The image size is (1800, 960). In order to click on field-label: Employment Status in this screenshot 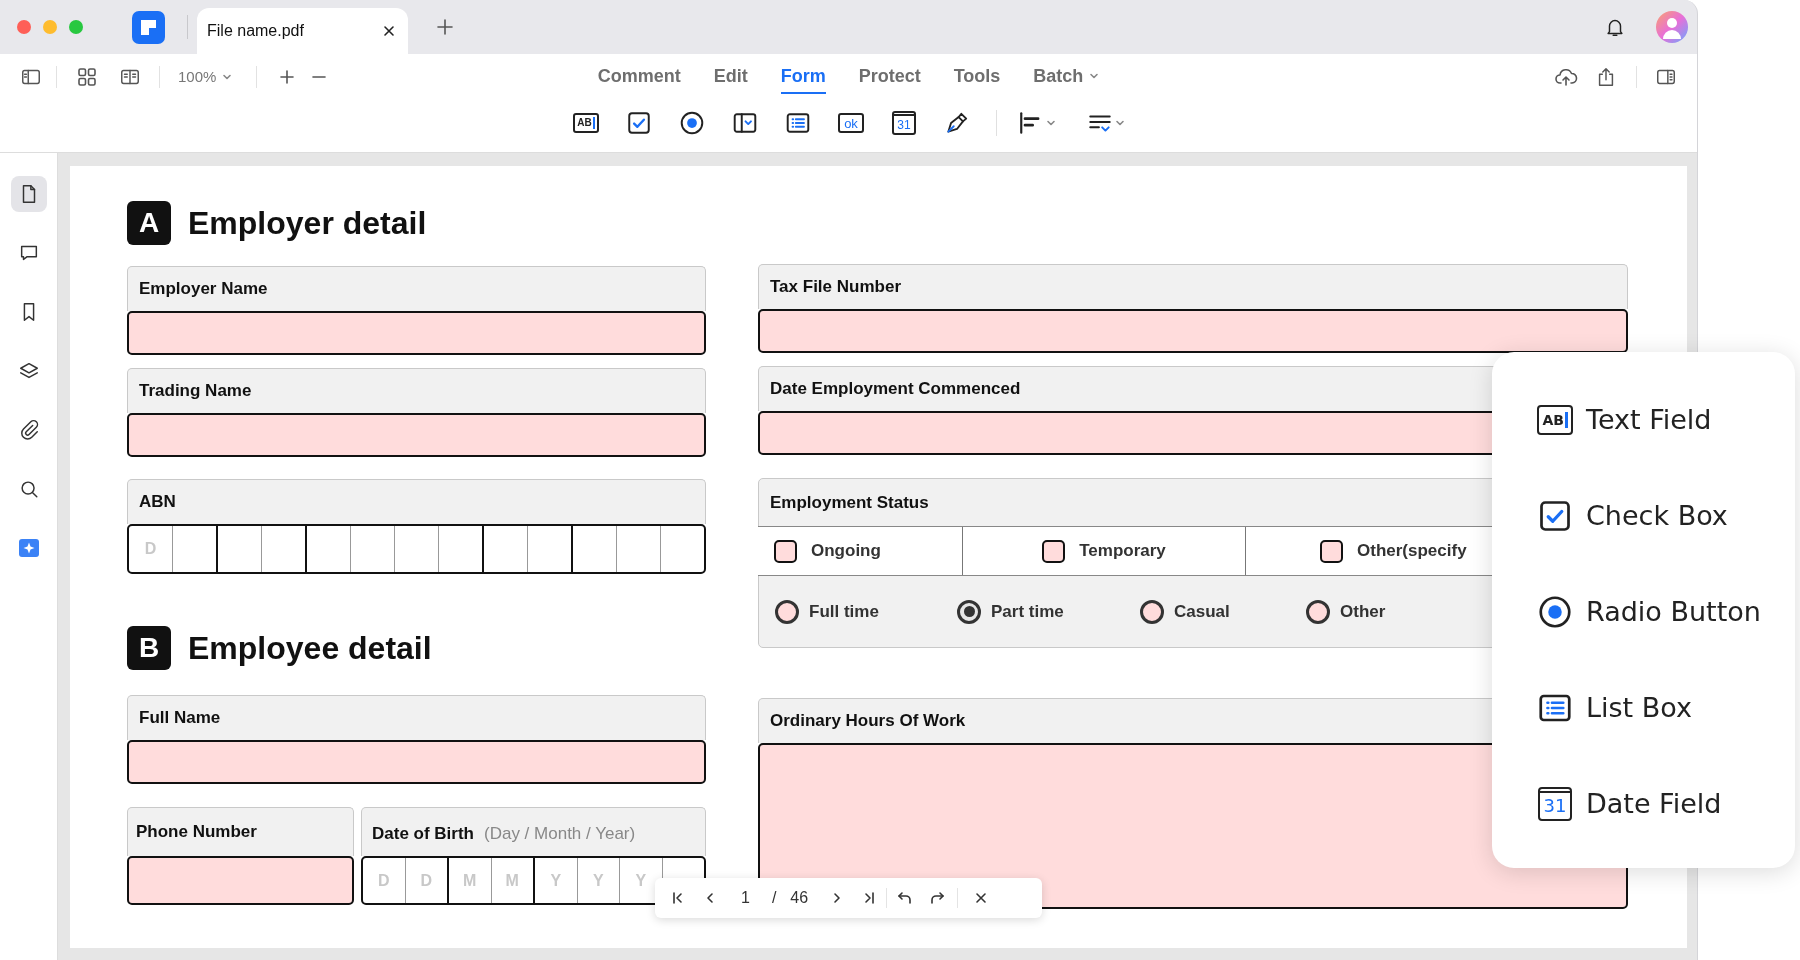, I will do `click(849, 502)`.